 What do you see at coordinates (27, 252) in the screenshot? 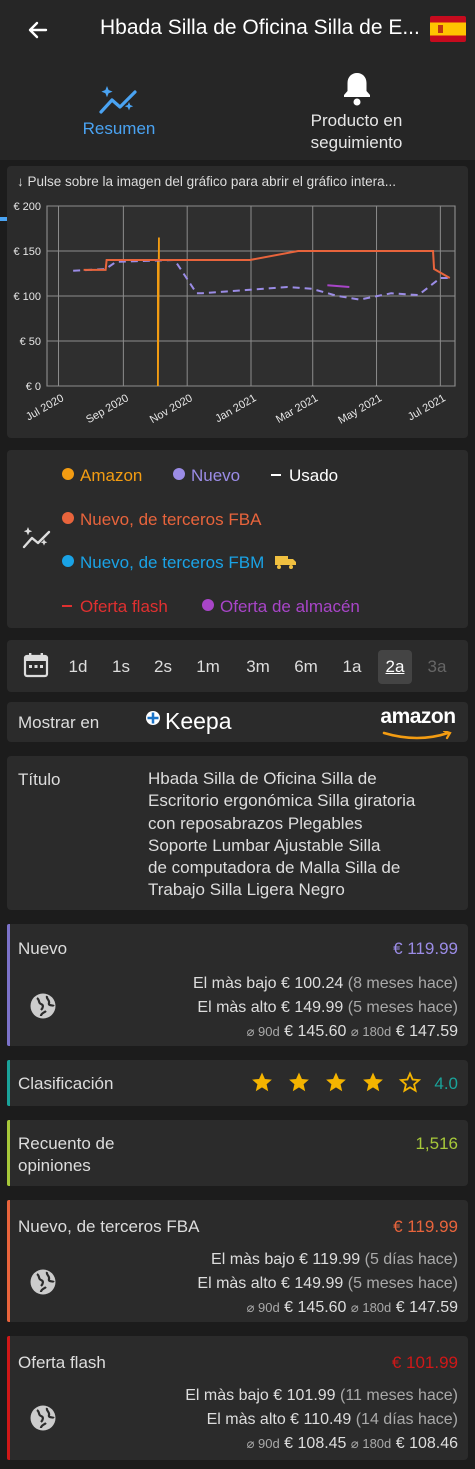
I see `y-tick-label: € 150` at bounding box center [27, 252].